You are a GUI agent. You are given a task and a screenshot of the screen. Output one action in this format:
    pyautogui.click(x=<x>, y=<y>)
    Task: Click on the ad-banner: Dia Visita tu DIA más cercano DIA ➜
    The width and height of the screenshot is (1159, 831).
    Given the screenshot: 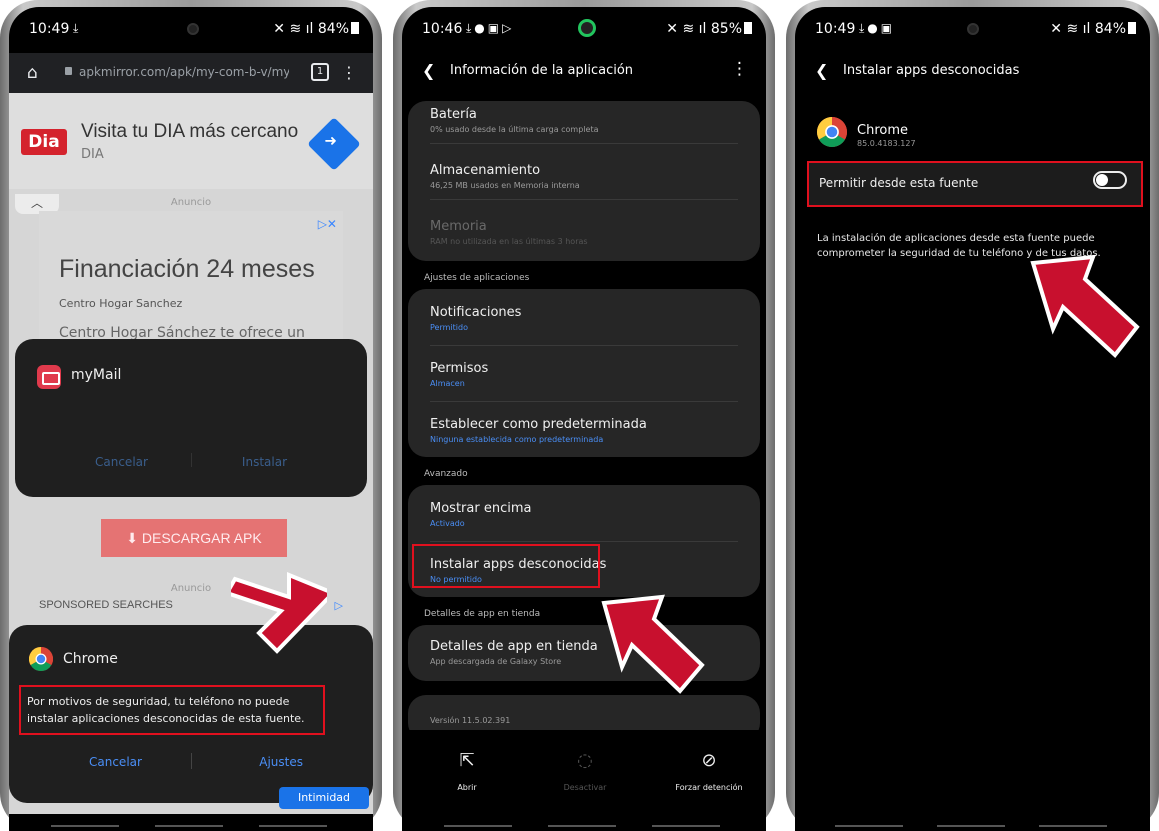 What is the action you would take?
    pyautogui.click(x=191, y=141)
    